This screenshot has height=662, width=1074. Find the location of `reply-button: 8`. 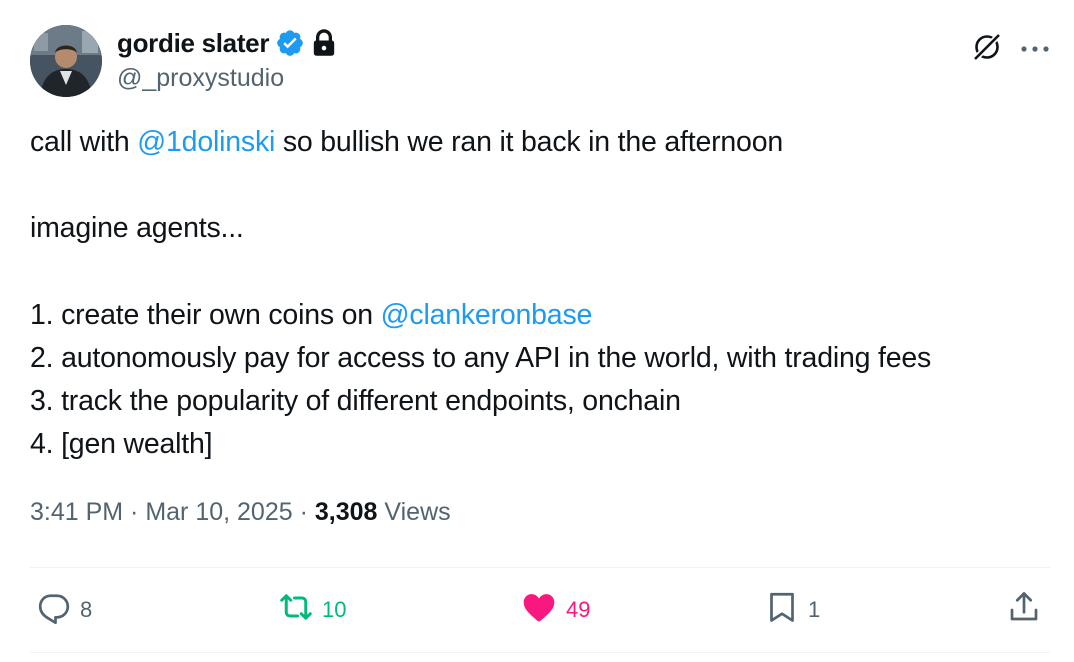

reply-button: 8 is located at coordinates (64, 610).